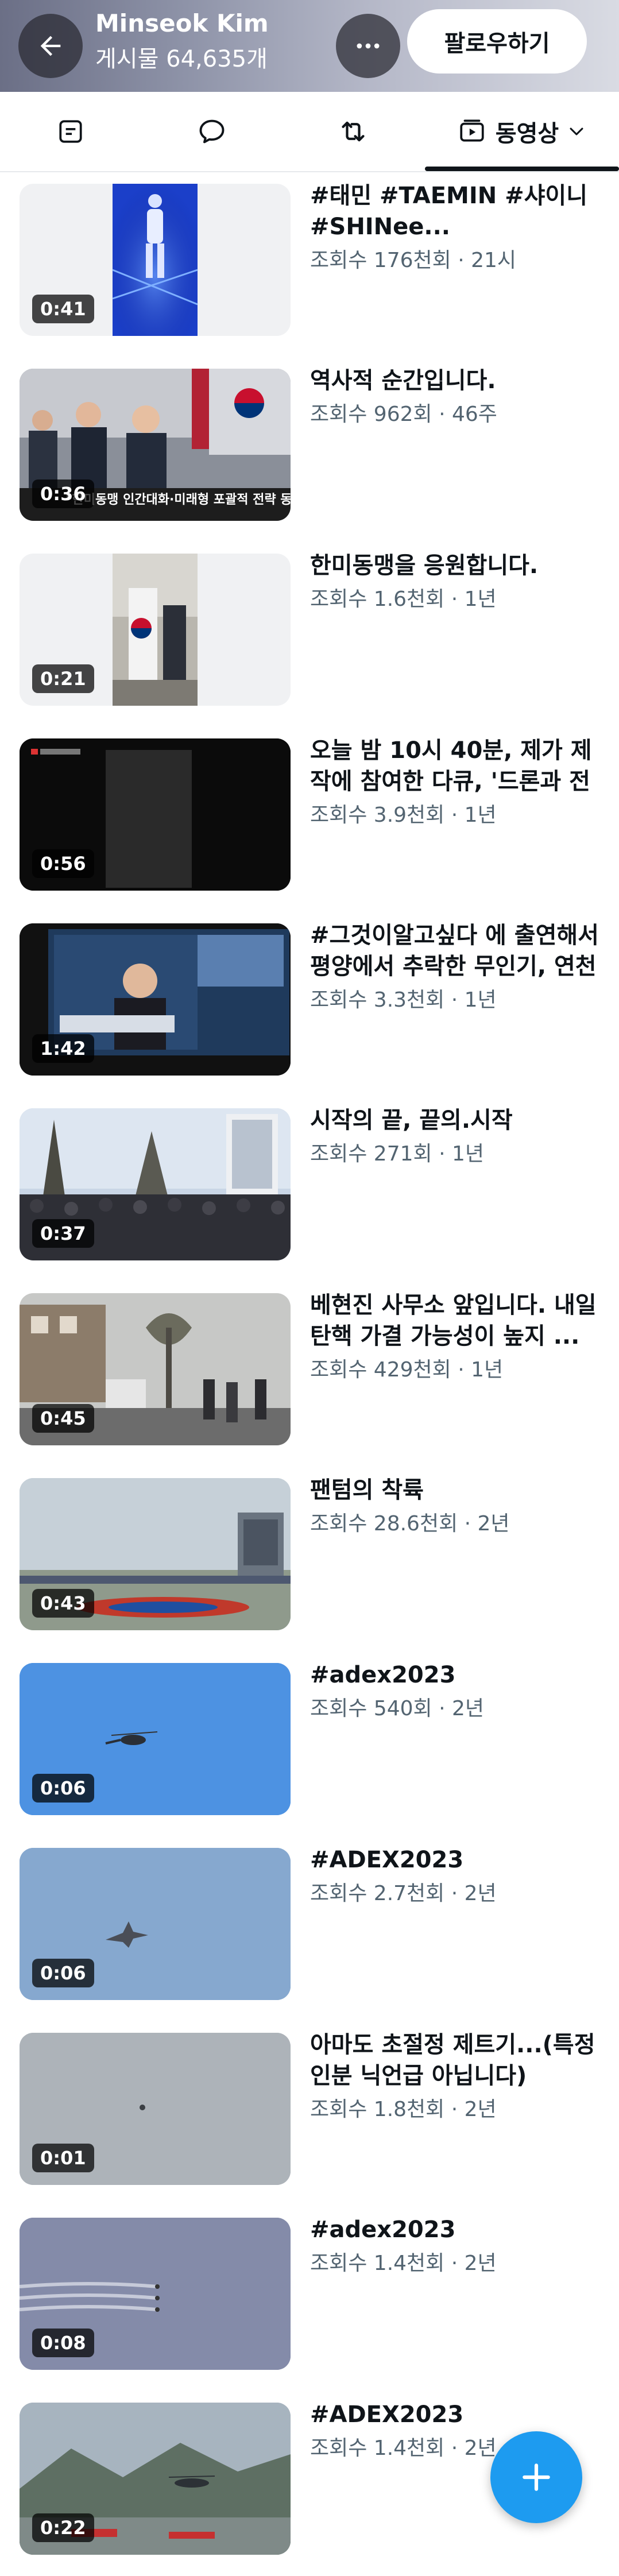 The height and width of the screenshot is (2576, 619). I want to click on tab-replies, so click(212, 131).